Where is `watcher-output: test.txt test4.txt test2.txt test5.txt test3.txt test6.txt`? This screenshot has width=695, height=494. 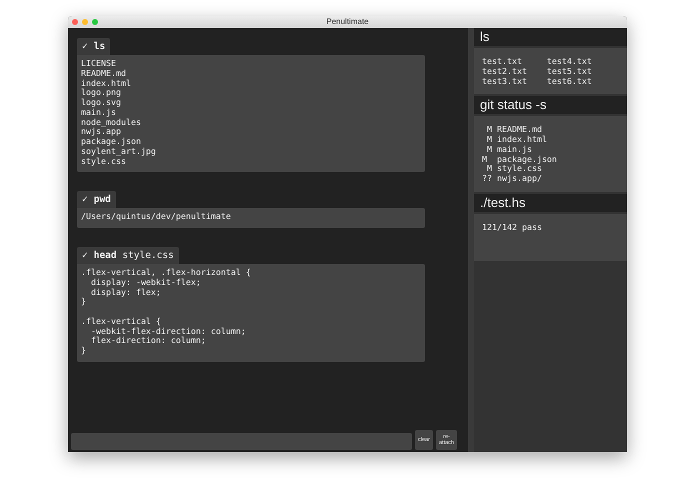 watcher-output: test.txt test4.txt test2.txt test5.txt test3.txt test6.txt is located at coordinates (550, 71).